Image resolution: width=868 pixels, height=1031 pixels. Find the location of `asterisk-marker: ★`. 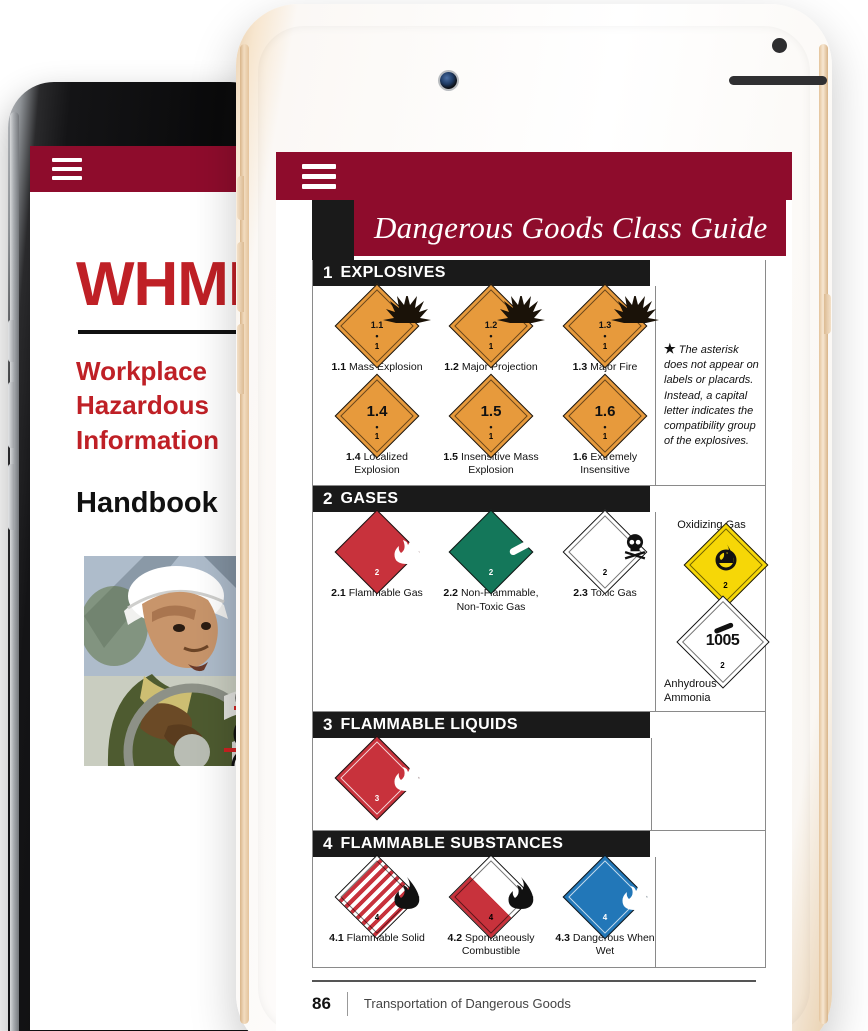

asterisk-marker: ★ is located at coordinates (670, 348).